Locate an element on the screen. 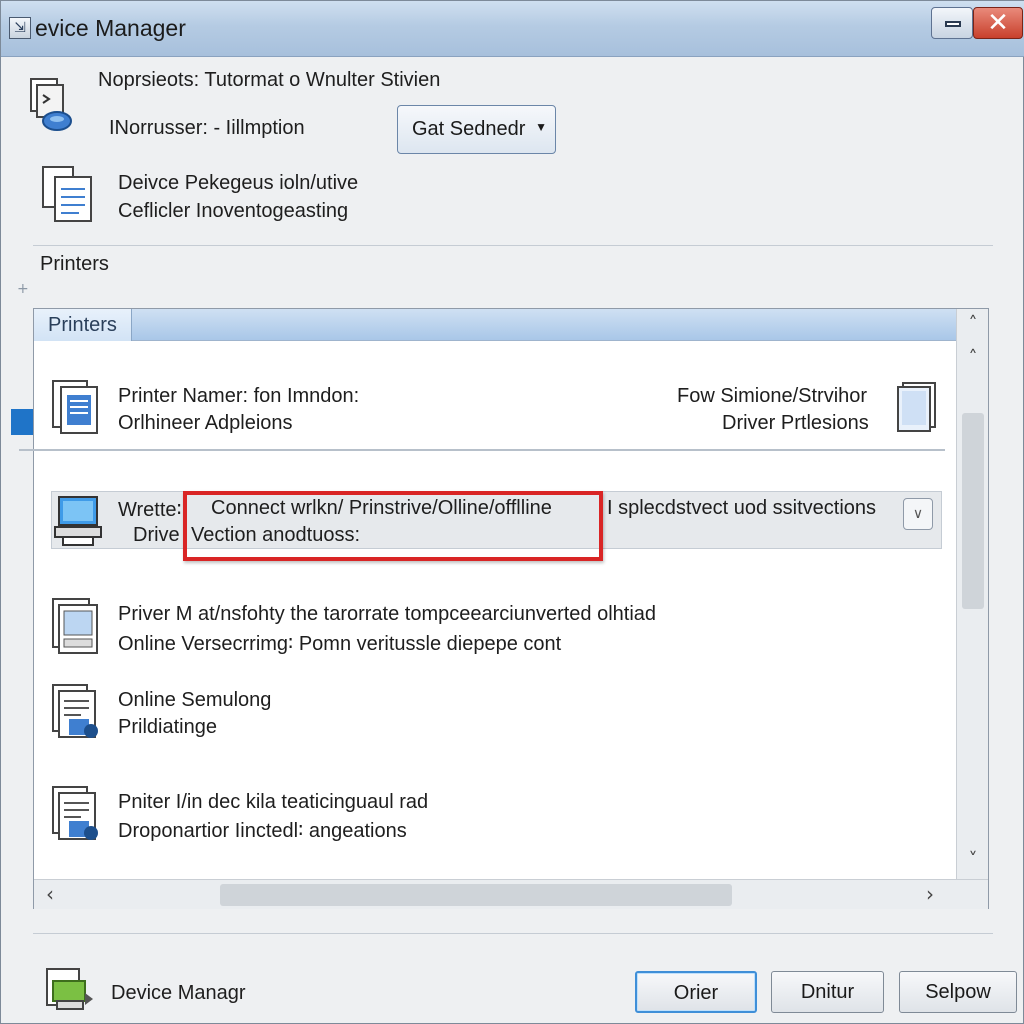 Image resolution: width=1024 pixels, height=1024 pixels. document-icon is located at coordinates (68, 195).